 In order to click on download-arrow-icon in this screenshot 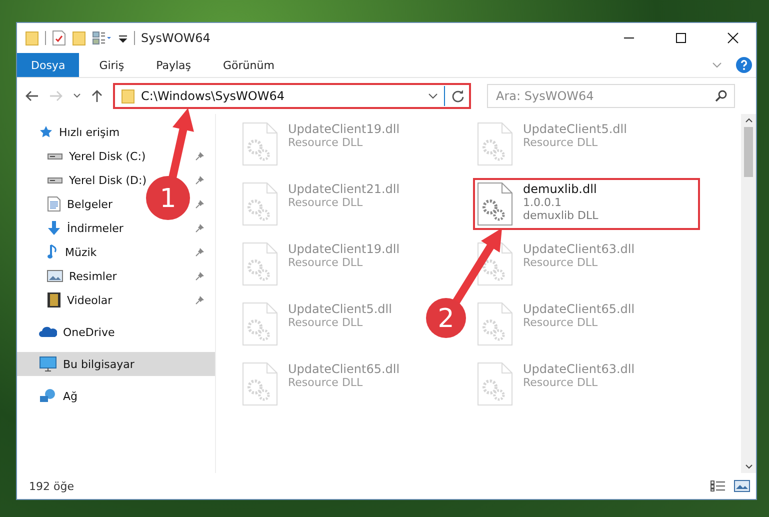, I will do `click(54, 228)`.